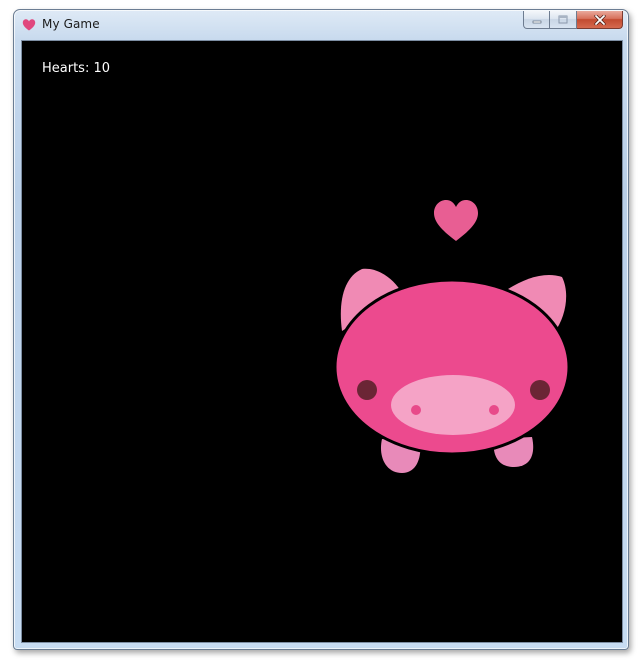 The height and width of the screenshot is (666, 643). What do you see at coordinates (367, 390) in the screenshot?
I see `pig-left-eye` at bounding box center [367, 390].